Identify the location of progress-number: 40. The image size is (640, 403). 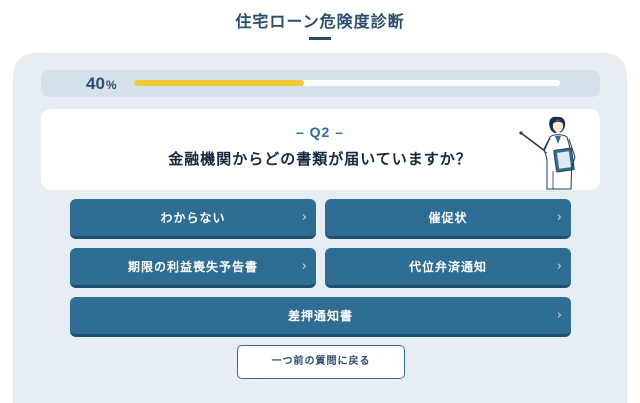
(95, 83).